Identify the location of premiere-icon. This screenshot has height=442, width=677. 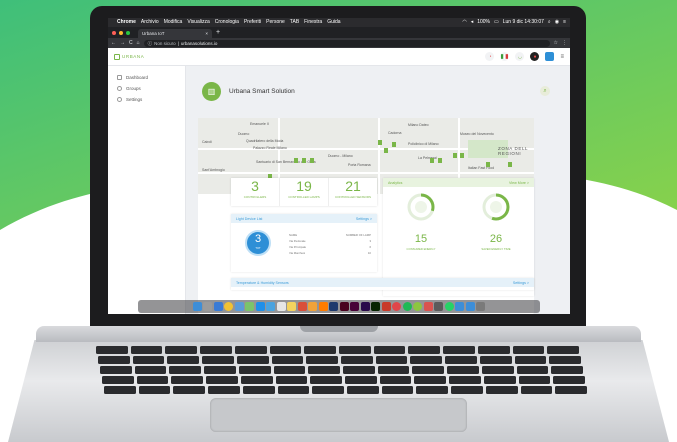
(365, 306).